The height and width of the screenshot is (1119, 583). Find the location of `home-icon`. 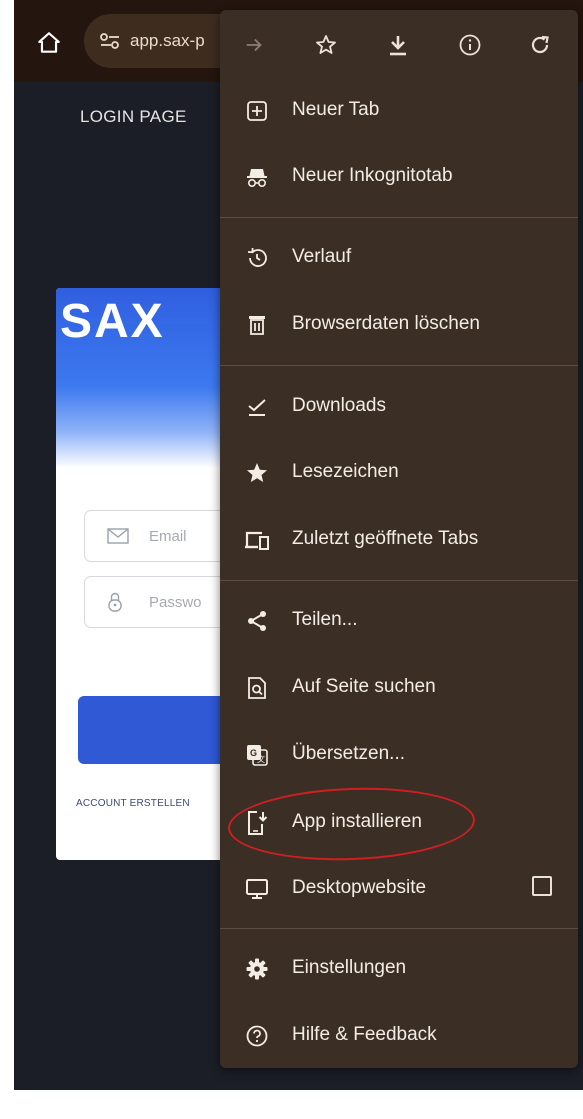

home-icon is located at coordinates (49, 43).